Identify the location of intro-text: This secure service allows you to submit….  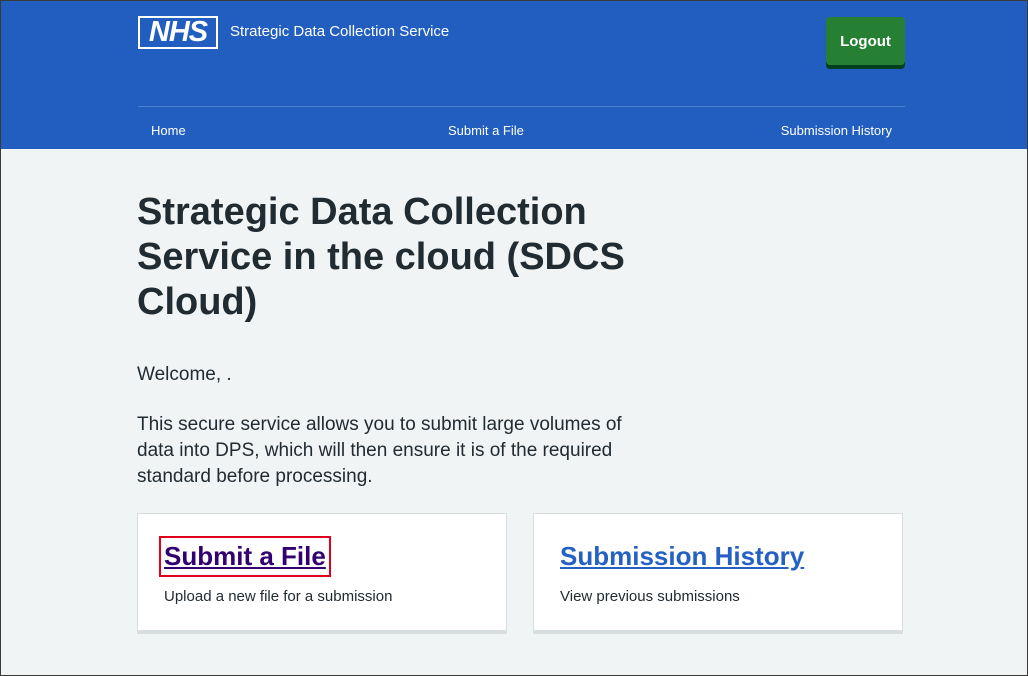
(379, 450).